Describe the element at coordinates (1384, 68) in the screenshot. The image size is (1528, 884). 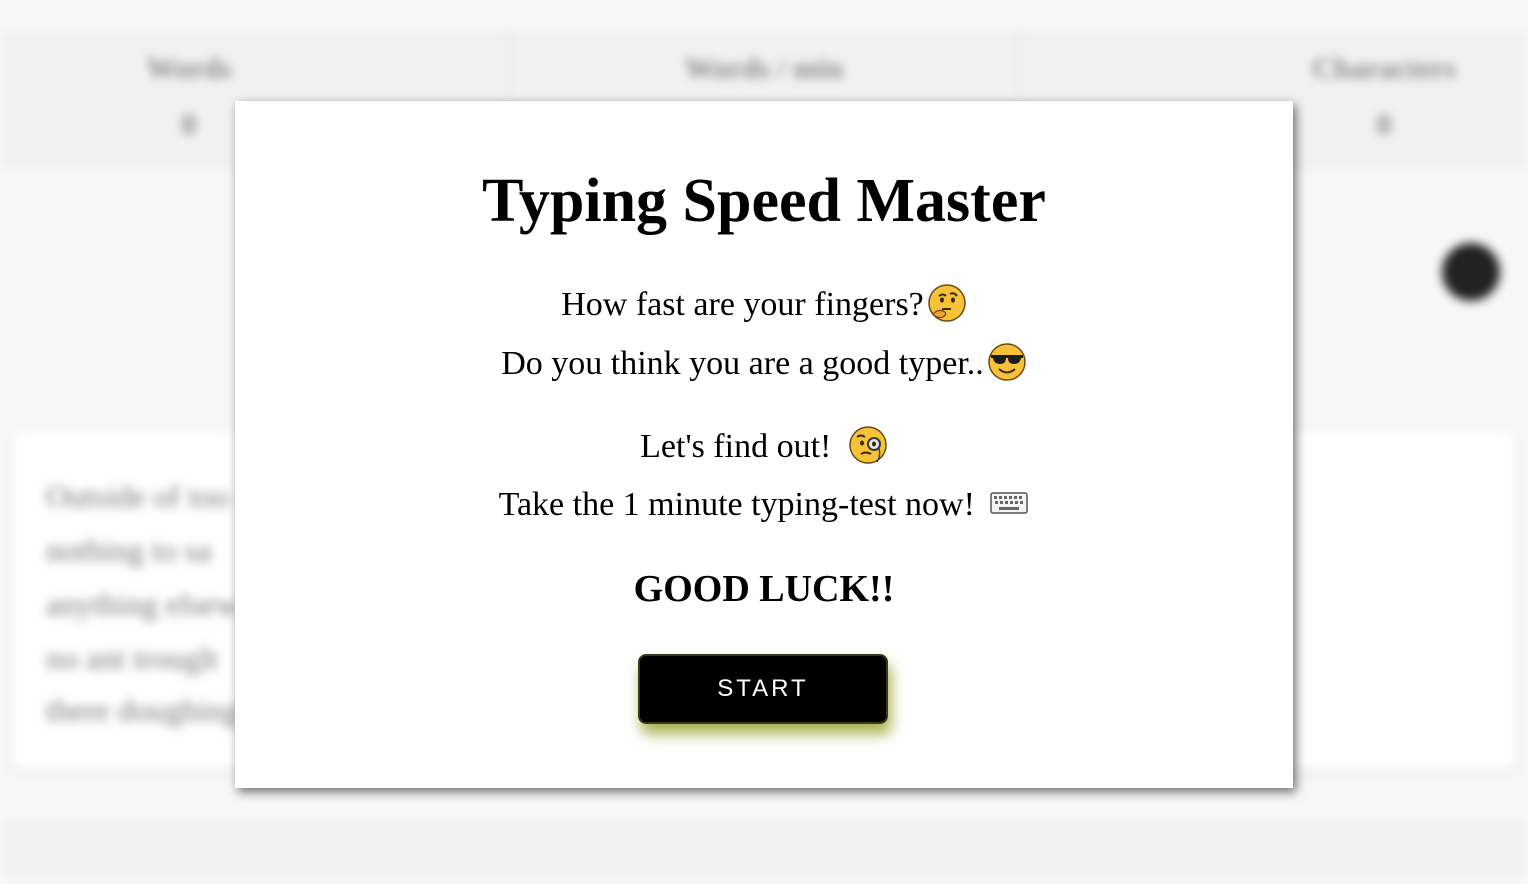
I see `stat-label: Characters` at that location.